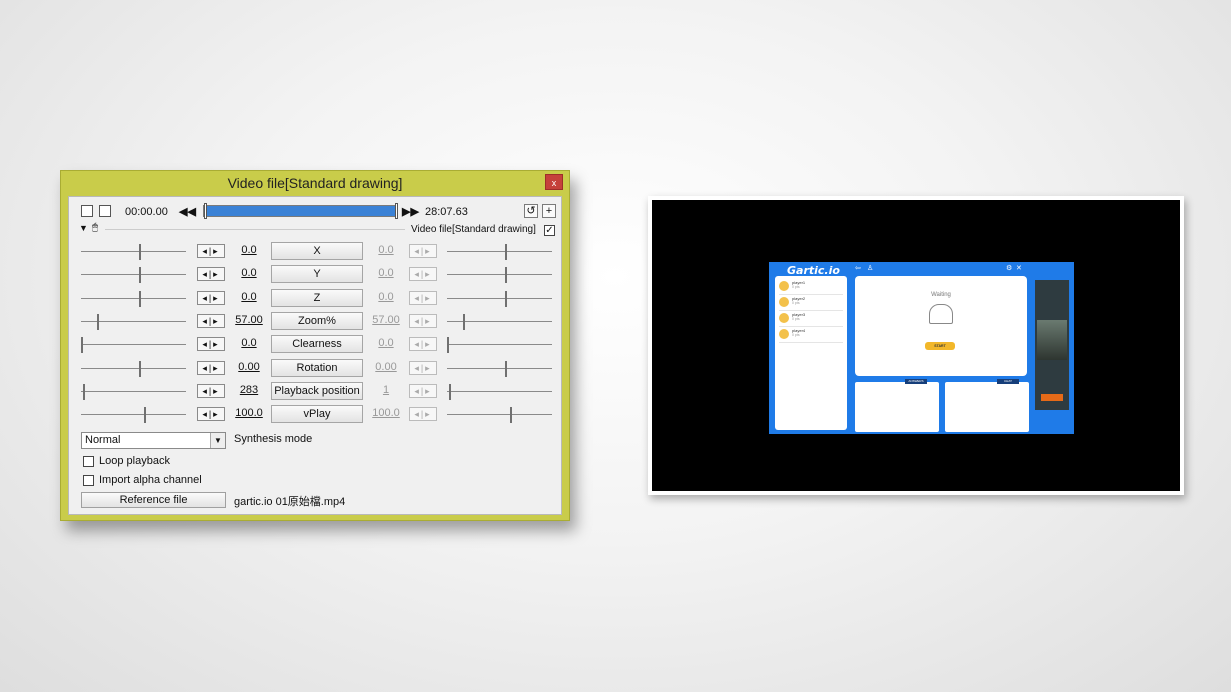 The height and width of the screenshot is (692, 1231). What do you see at coordinates (83, 228) in the screenshot?
I see `collapse-icon: ▼` at bounding box center [83, 228].